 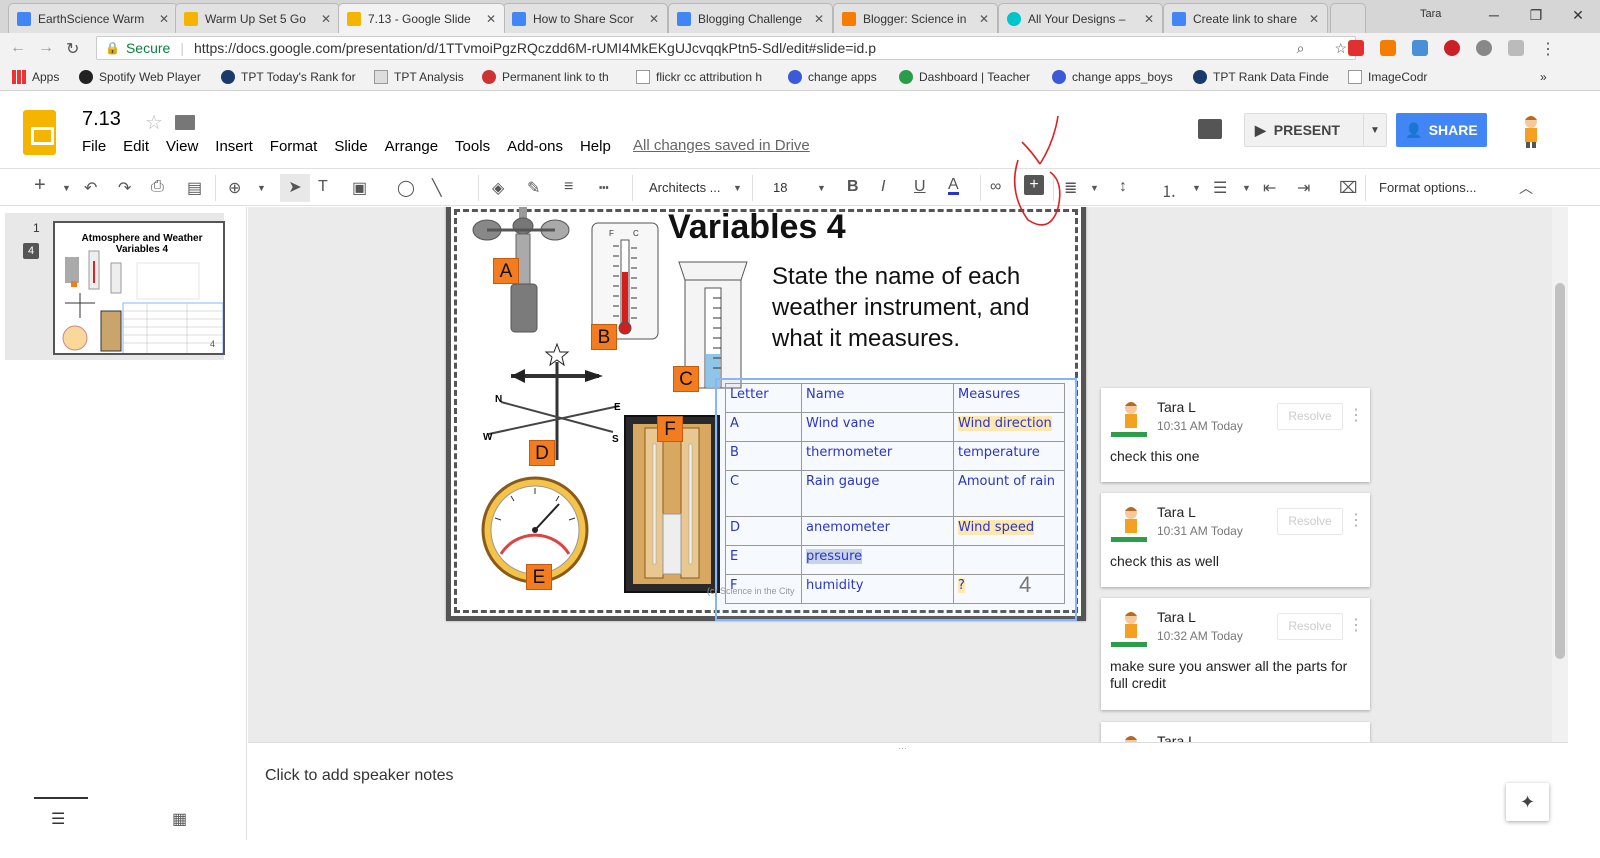 I want to click on bold-icon: B, so click(x=853, y=187).